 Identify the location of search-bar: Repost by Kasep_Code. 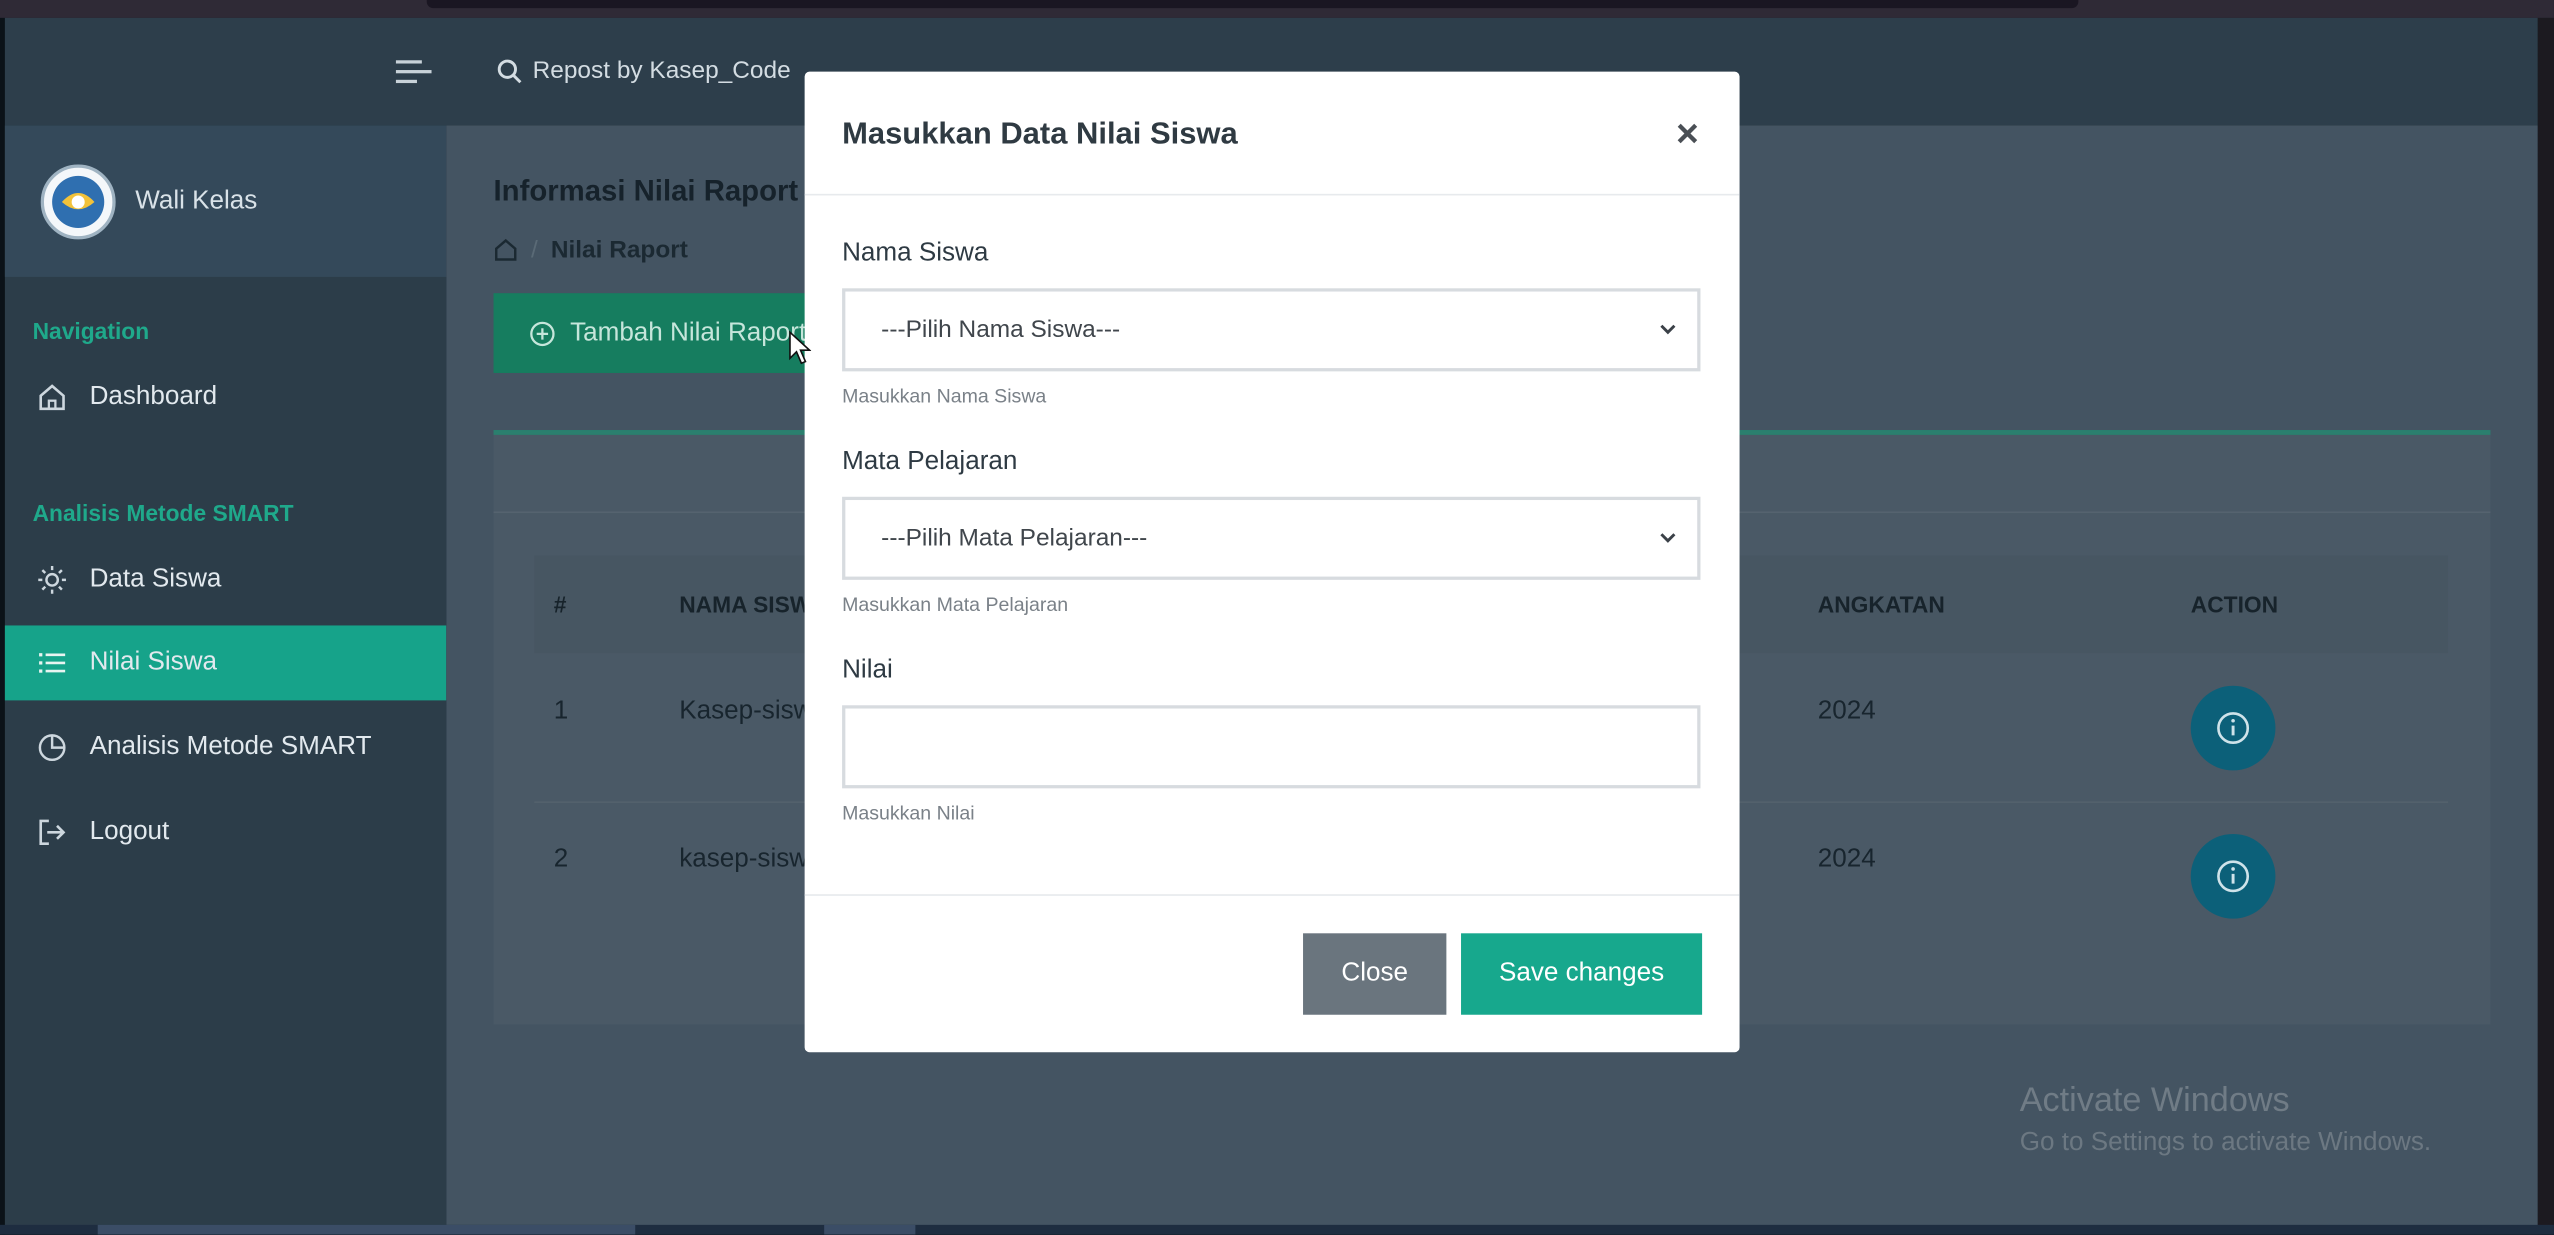
(644, 71).